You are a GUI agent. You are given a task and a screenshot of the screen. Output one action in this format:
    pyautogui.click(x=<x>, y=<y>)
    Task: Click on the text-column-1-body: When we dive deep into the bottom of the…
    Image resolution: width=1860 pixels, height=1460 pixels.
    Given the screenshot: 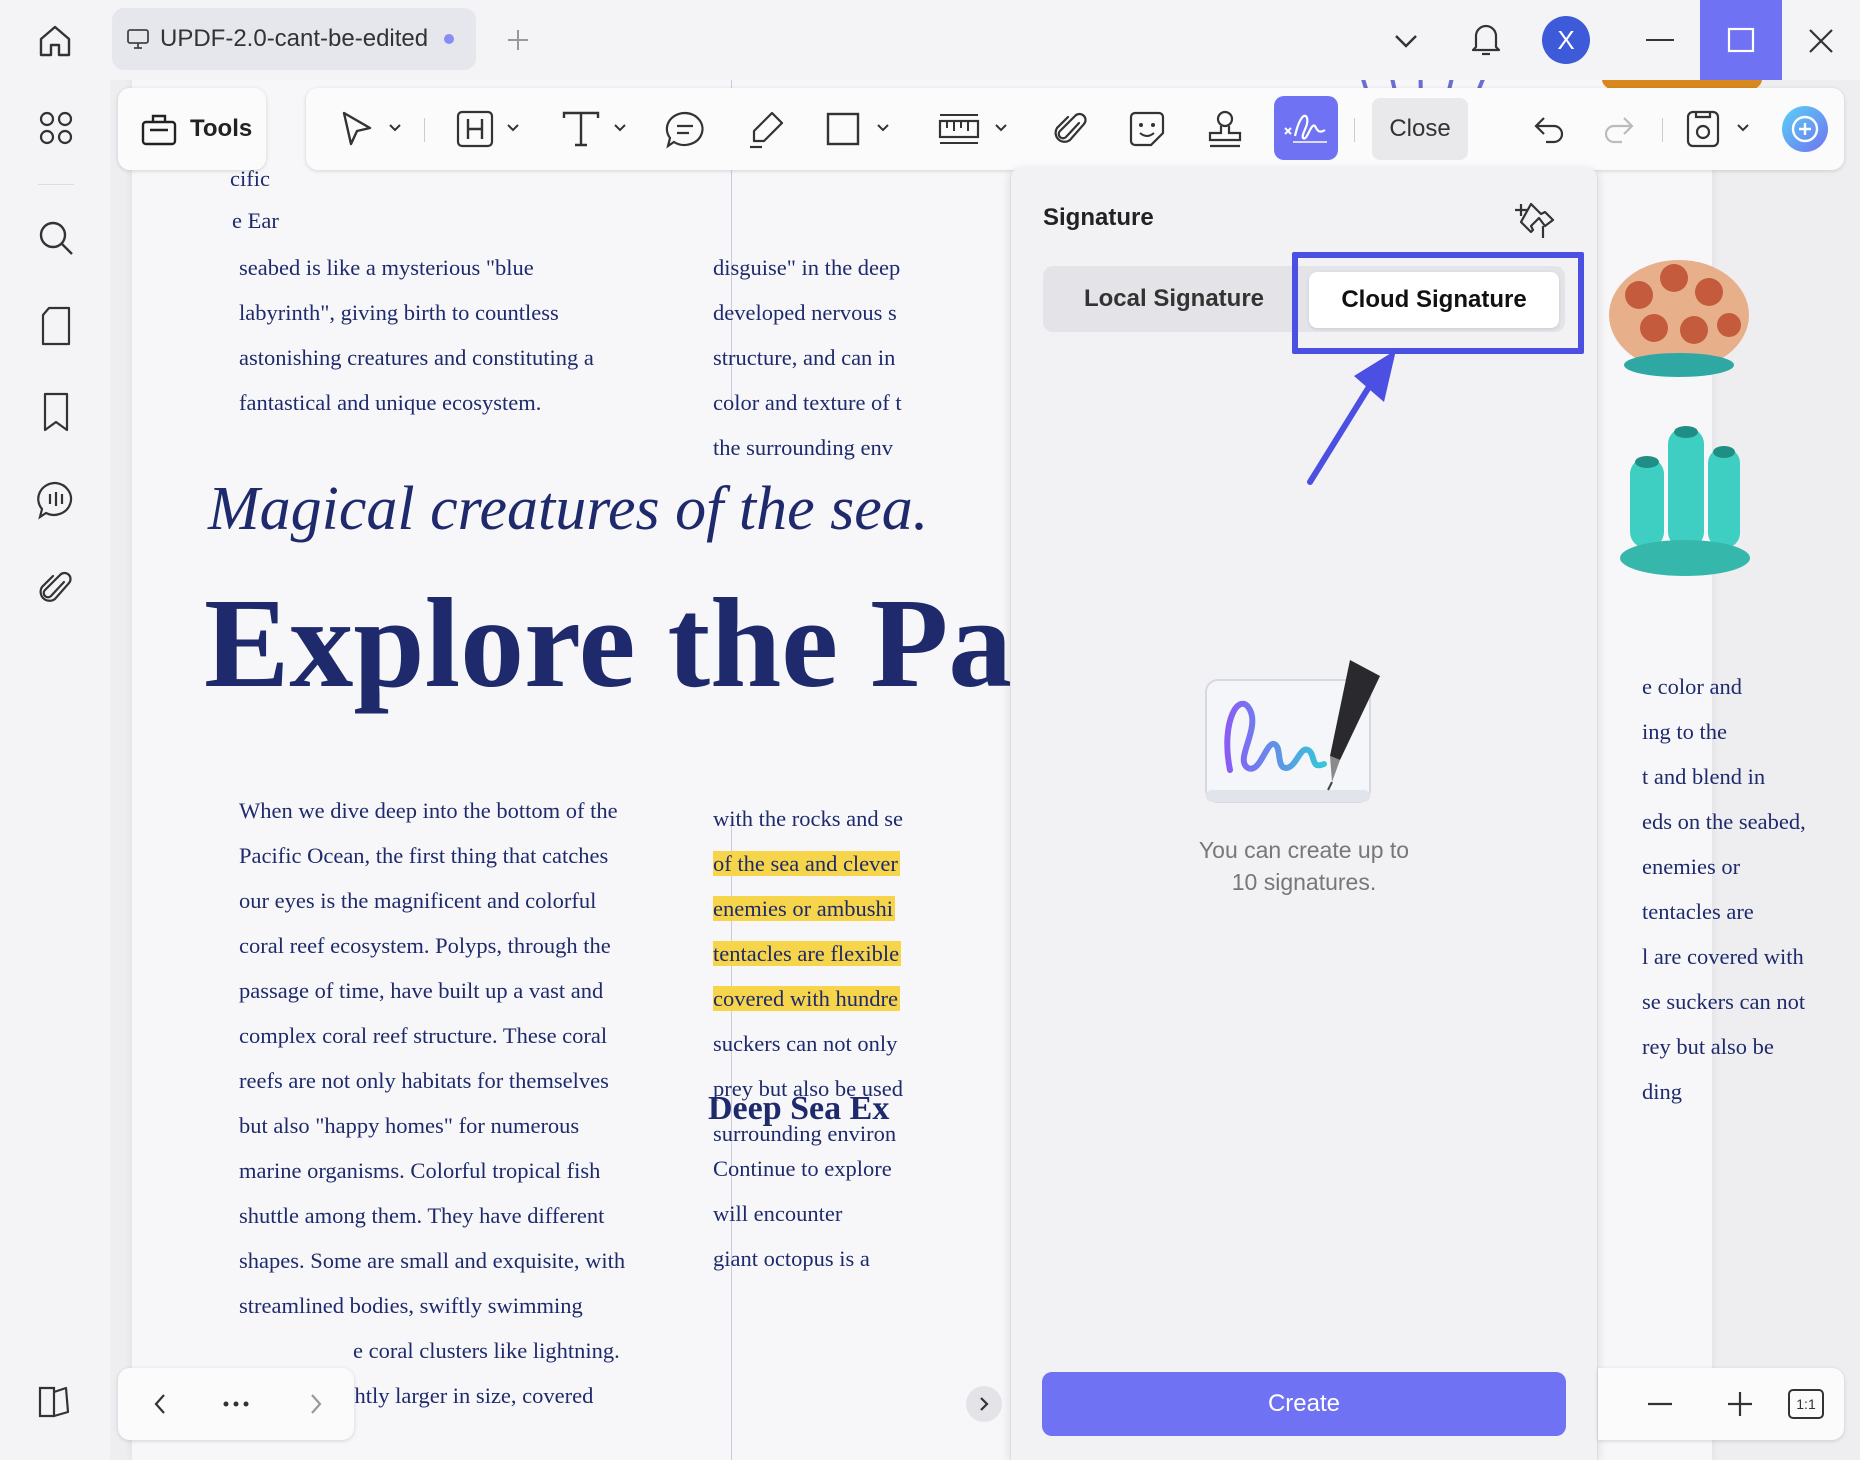 What is the action you would take?
    pyautogui.click(x=432, y=1103)
    